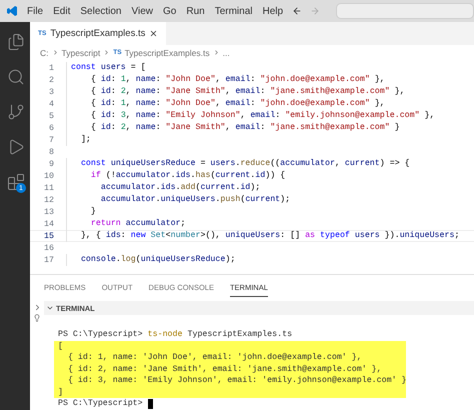 This screenshot has width=474, height=410. I want to click on line-number: 14, so click(49, 224).